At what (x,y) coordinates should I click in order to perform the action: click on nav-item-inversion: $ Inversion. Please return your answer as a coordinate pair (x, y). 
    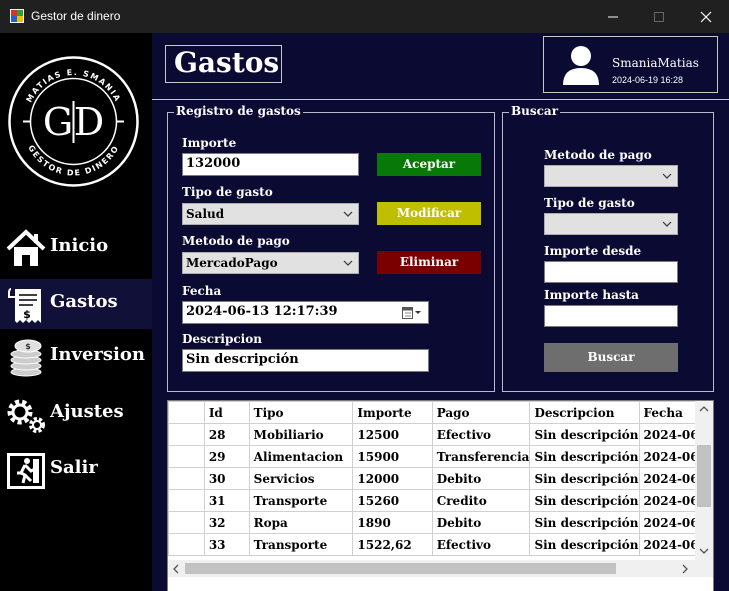
    Looking at the image, I should click on (76, 357).